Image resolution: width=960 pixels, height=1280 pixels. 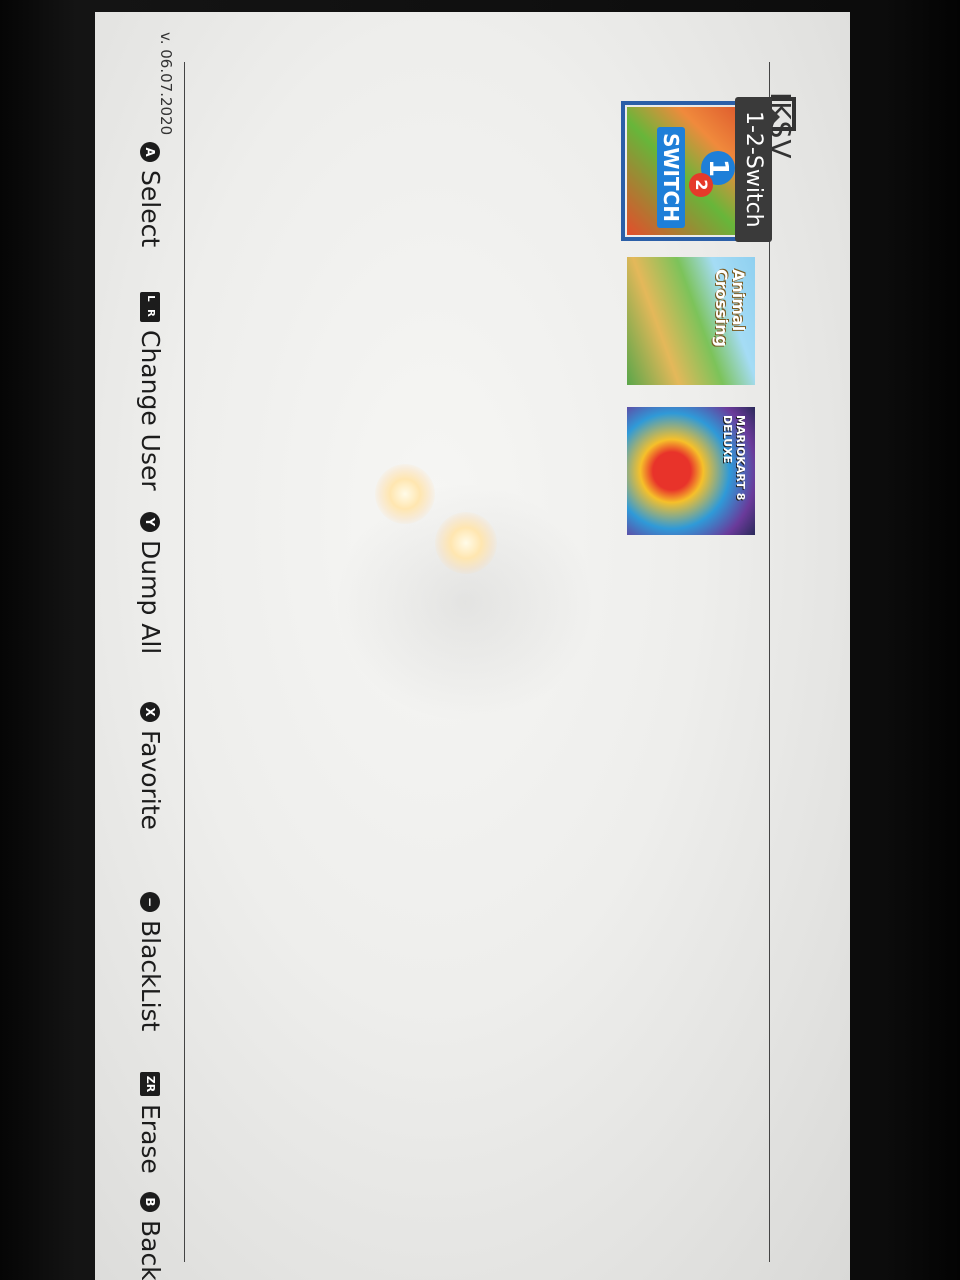 I want to click on title-tile-mario-kart: MARIOKART 8 DELUXE, so click(x=691, y=471).